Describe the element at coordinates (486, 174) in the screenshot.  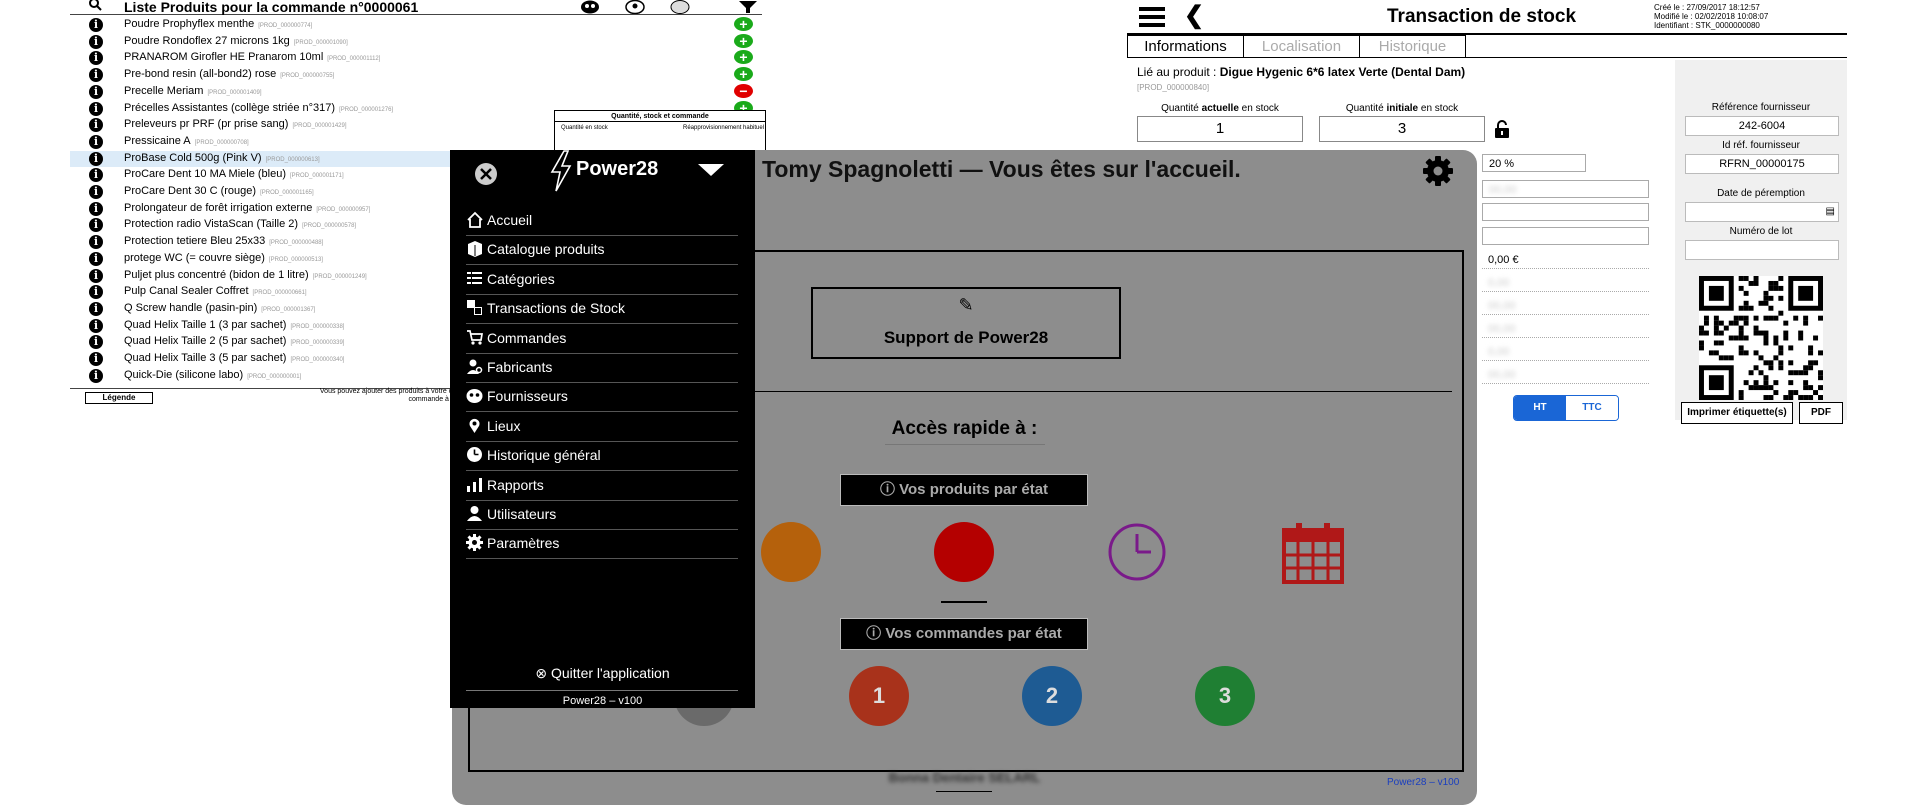
I see `close-icon` at that location.